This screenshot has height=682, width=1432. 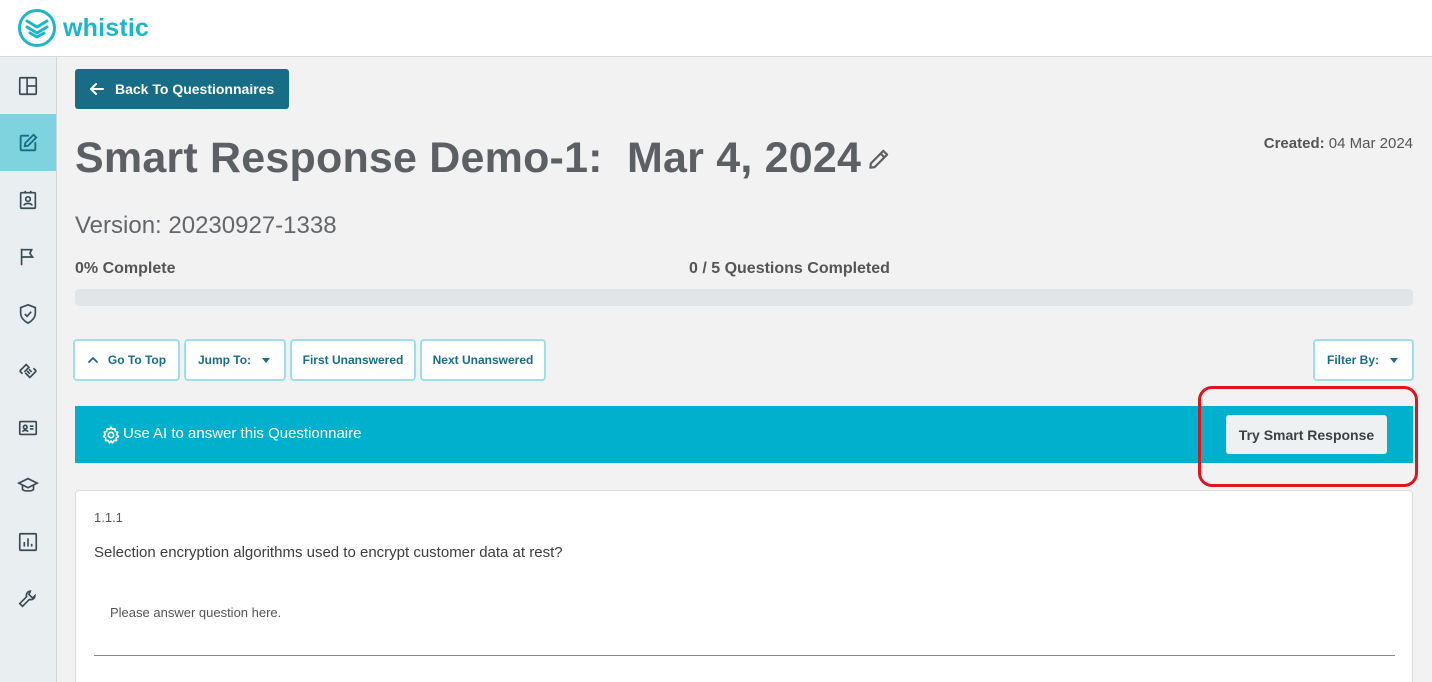 What do you see at coordinates (97, 89) in the screenshot?
I see `arrow-left-icon` at bounding box center [97, 89].